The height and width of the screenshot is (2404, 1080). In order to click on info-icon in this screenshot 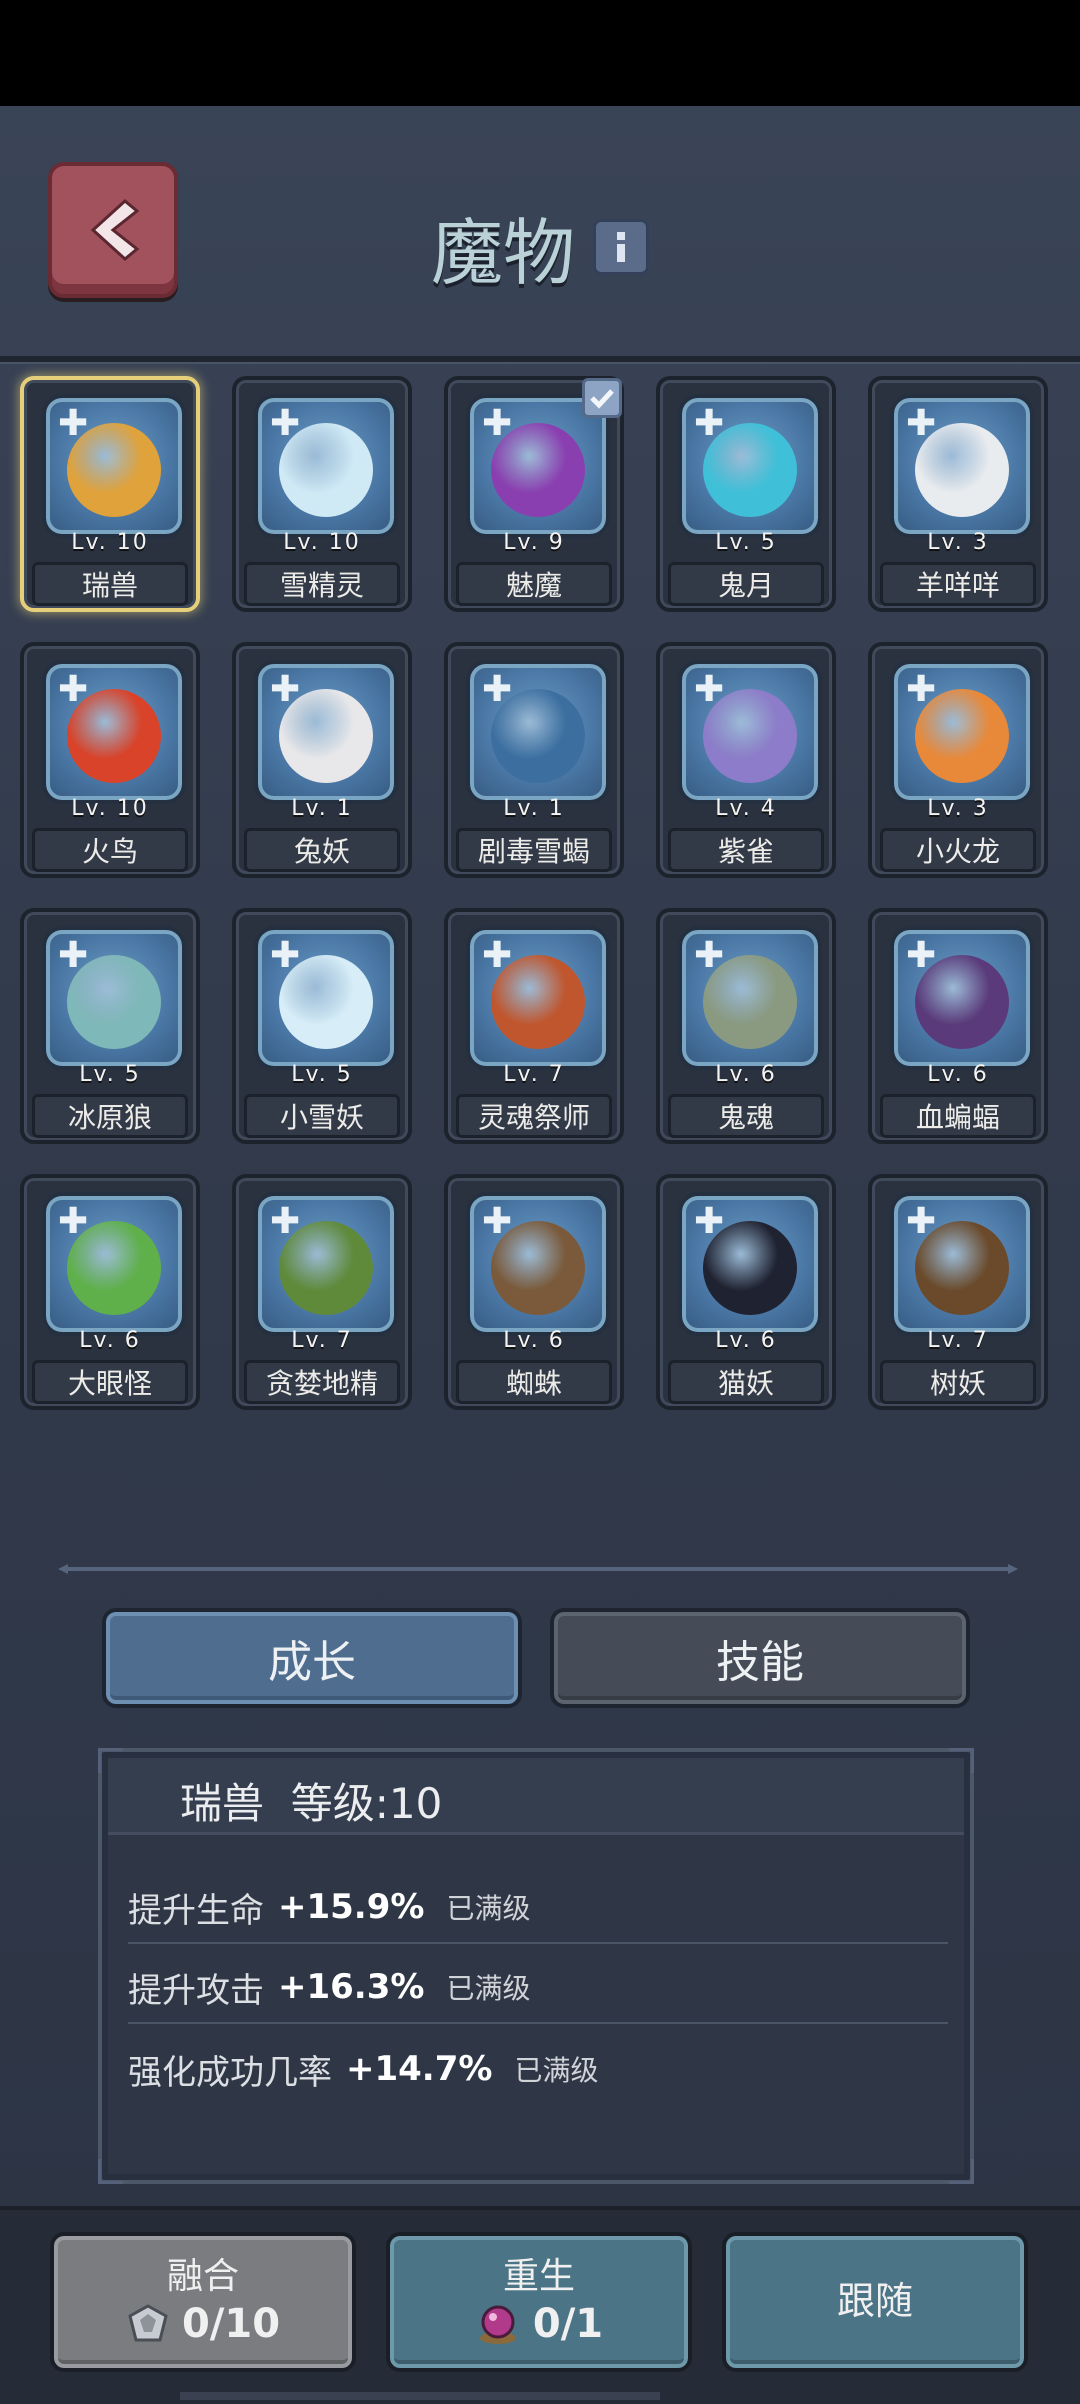, I will do `click(621, 246)`.